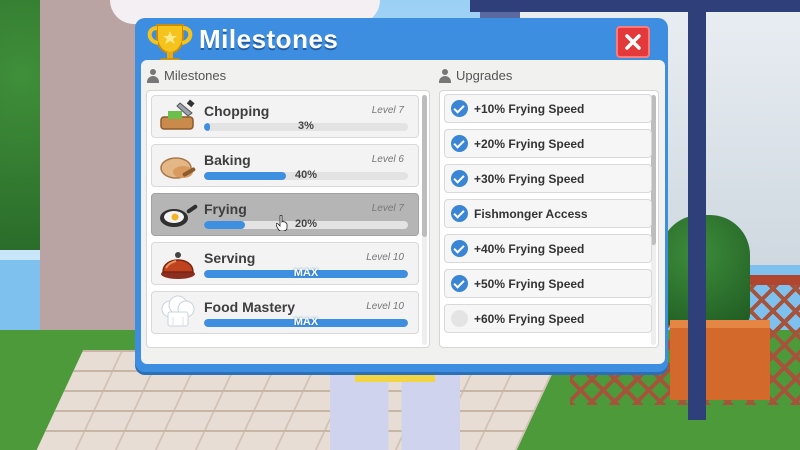 The image size is (800, 450). Describe the element at coordinates (285, 165) in the screenshot. I see `milestone-card-baking: Baking Level 6 40%` at that location.